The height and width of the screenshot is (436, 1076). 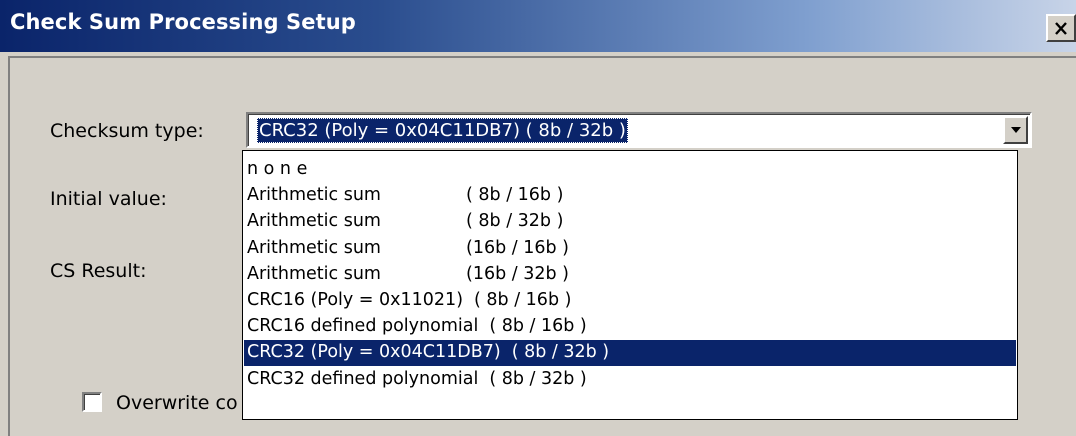 What do you see at coordinates (517, 273) in the screenshot?
I see `option-bit-width: (16b / 32b )` at bounding box center [517, 273].